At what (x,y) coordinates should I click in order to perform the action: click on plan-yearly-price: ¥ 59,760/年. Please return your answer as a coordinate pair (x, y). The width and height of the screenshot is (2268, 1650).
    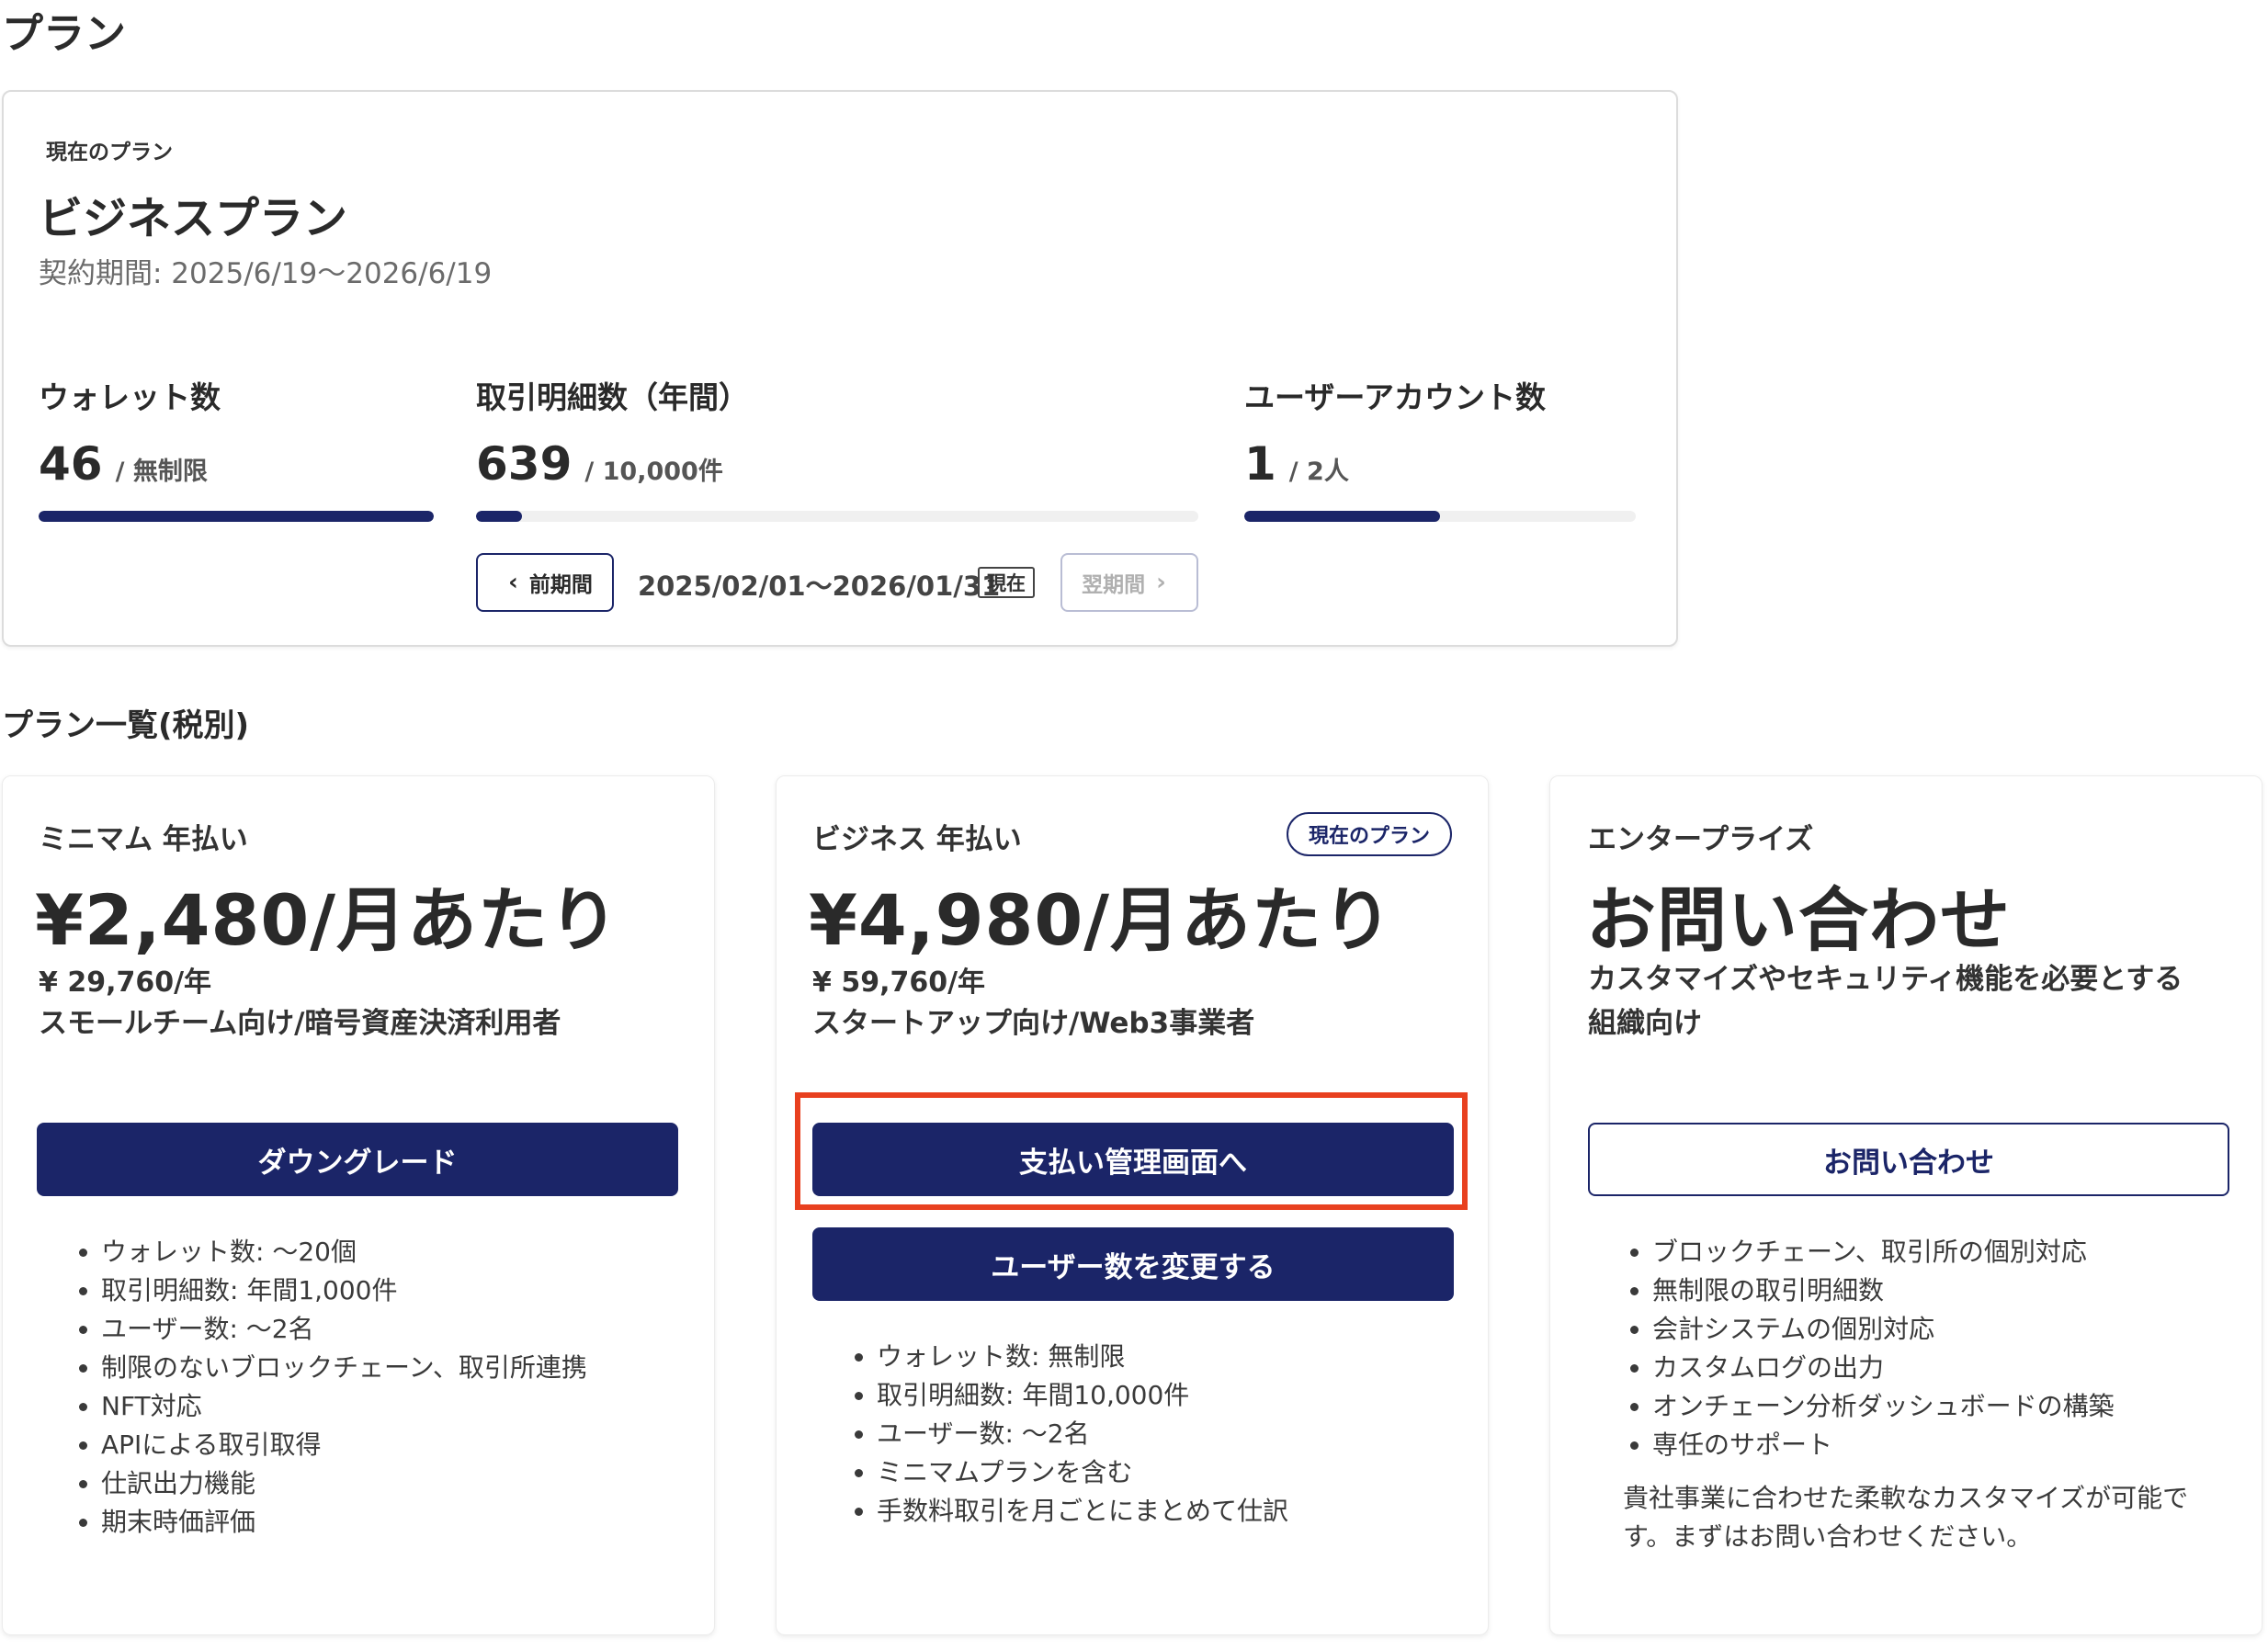
    Looking at the image, I should click on (899, 982).